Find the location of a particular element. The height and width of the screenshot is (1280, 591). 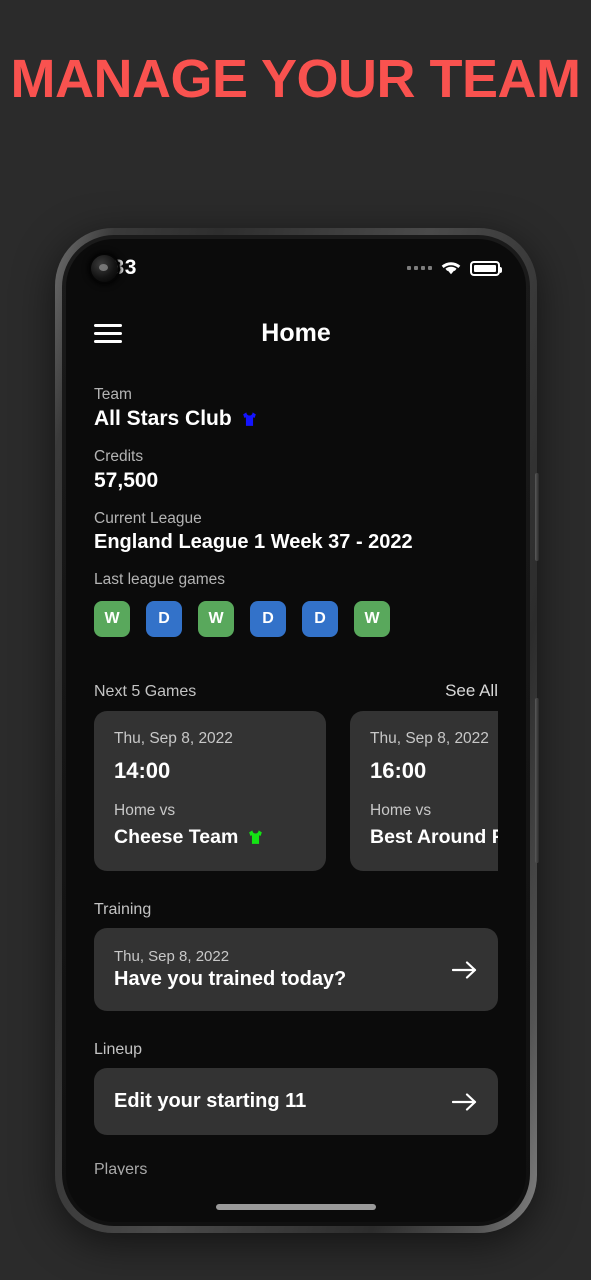

last-games-label: Last league games is located at coordinates (159, 579).